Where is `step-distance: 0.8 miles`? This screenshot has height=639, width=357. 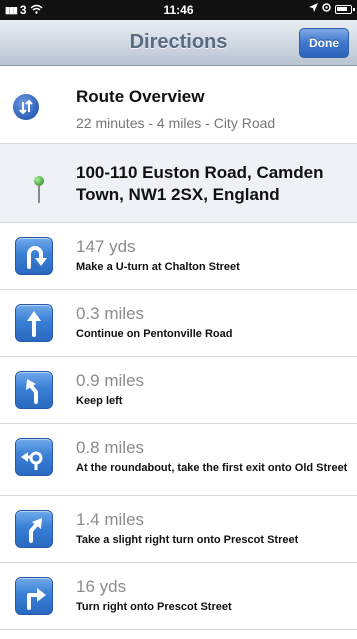
step-distance: 0.8 miles is located at coordinates (110, 447).